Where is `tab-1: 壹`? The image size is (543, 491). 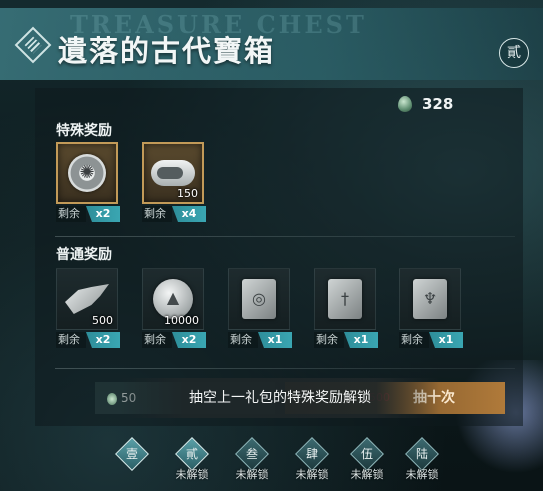
tab-1: 壹 is located at coordinates (132, 461).